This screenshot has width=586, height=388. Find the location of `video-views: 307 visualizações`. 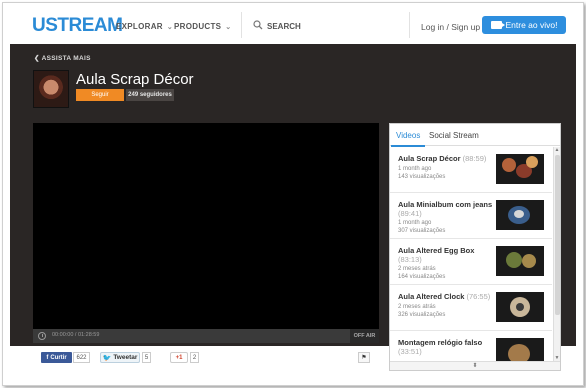

video-views: 307 visualizações is located at coordinates (422, 231).